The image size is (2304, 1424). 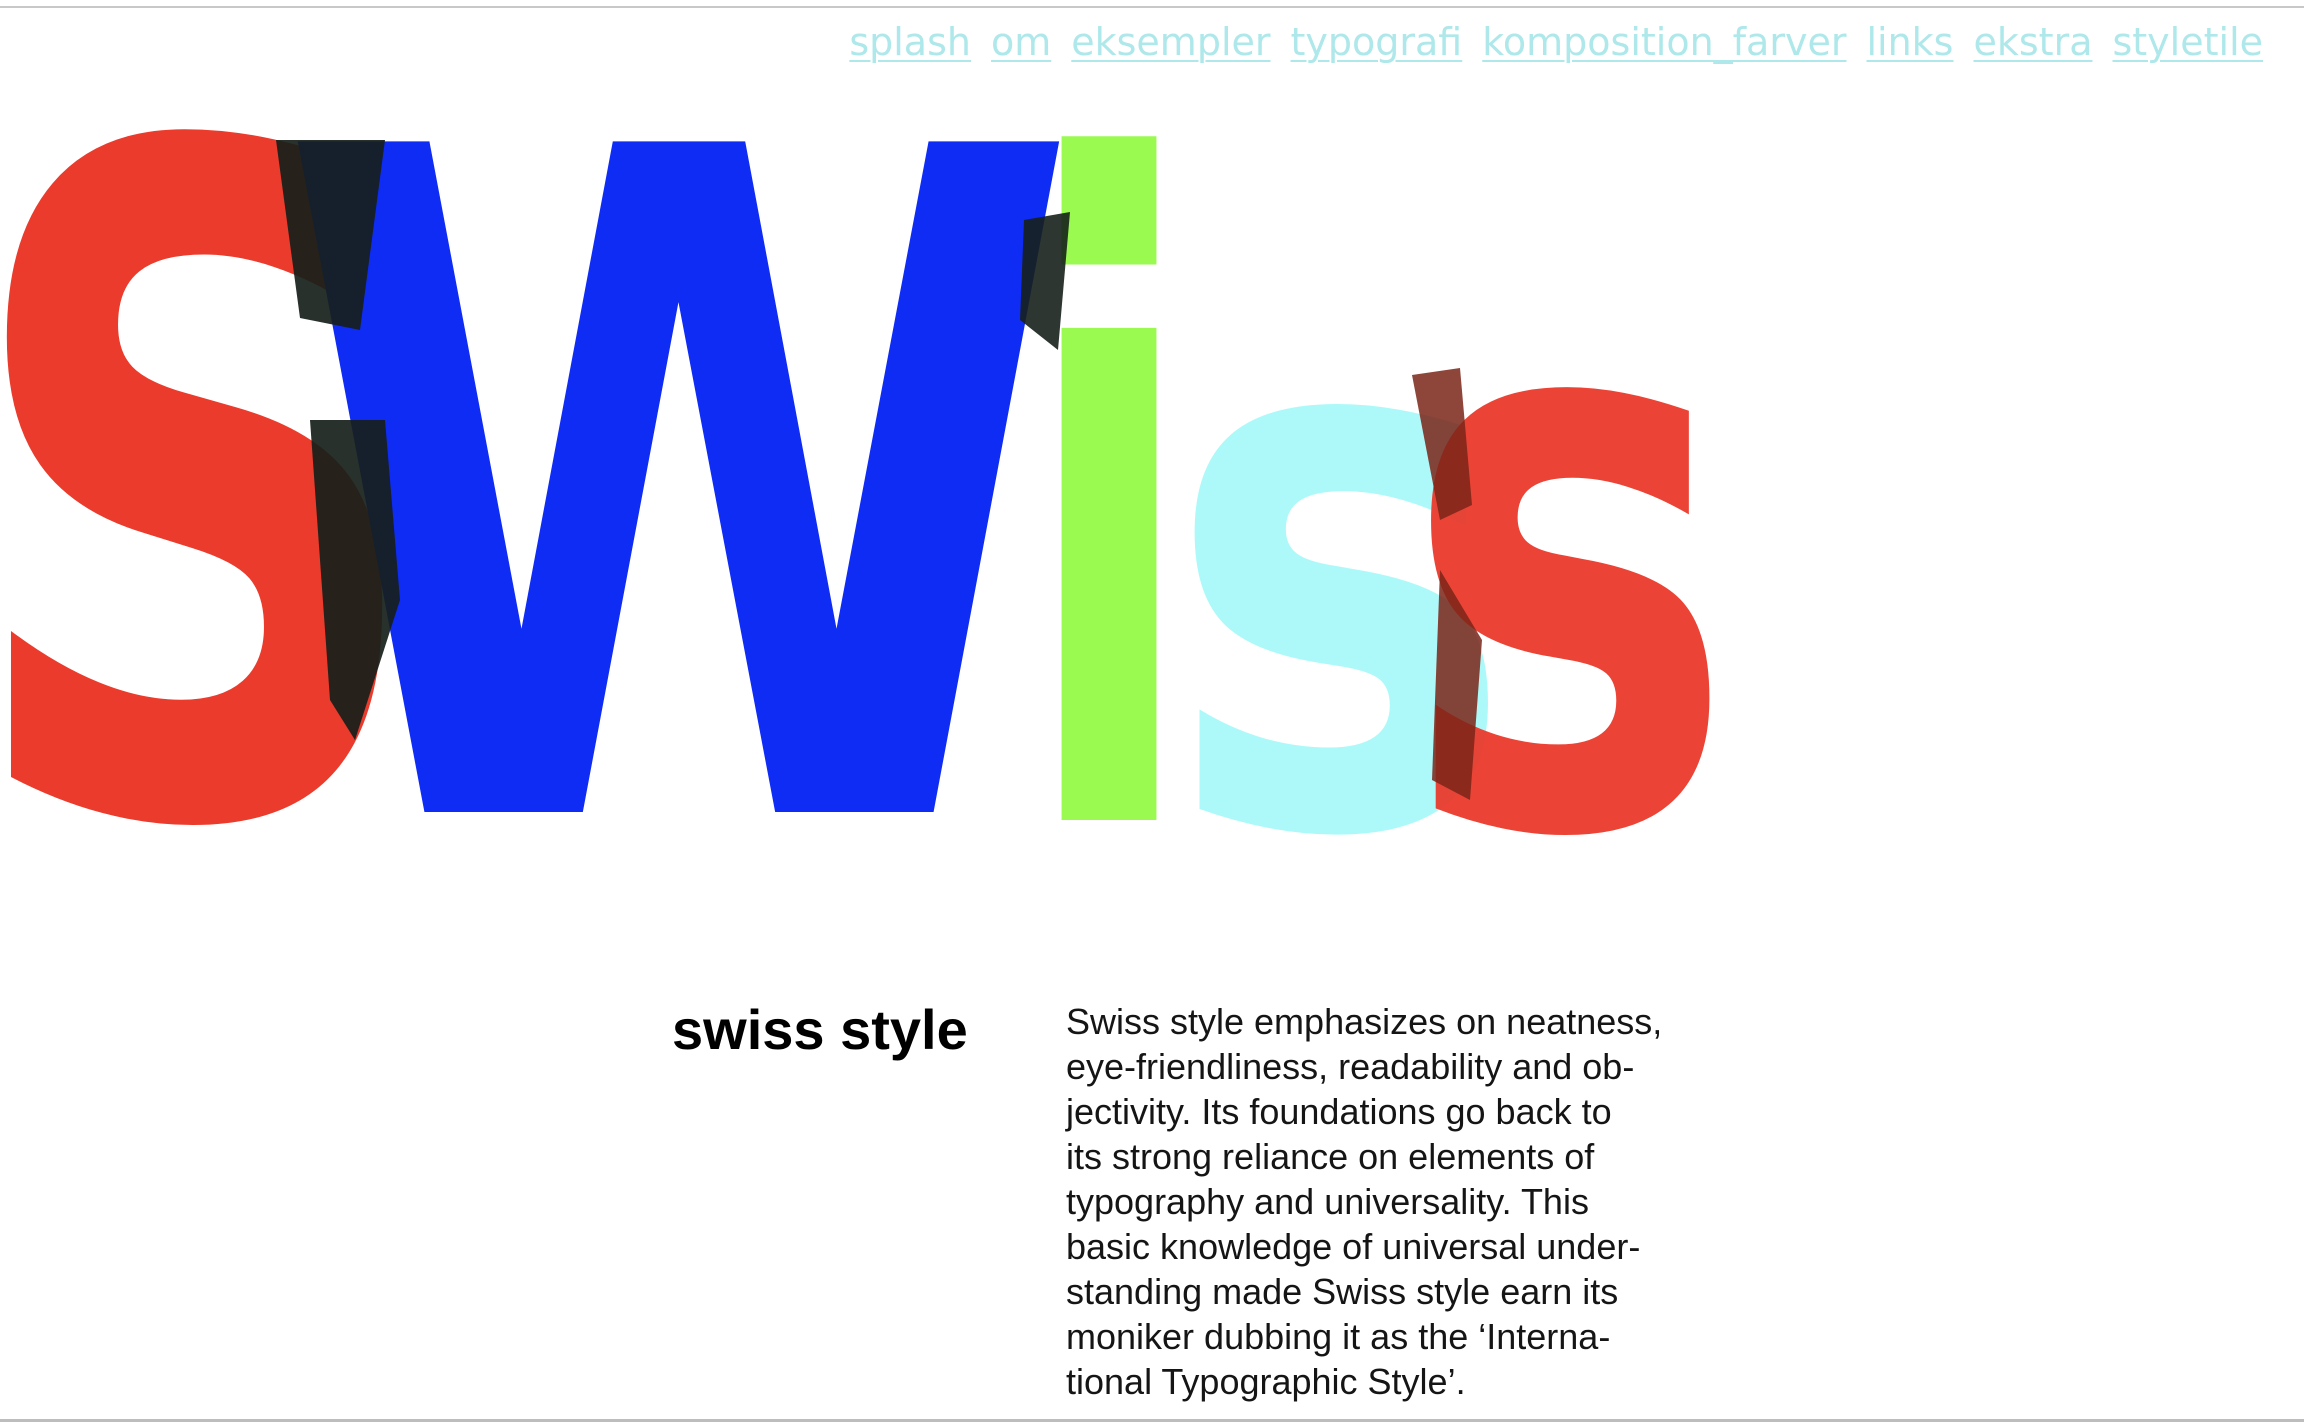 I want to click on section-heading: swiss style, so click(x=820, y=1029).